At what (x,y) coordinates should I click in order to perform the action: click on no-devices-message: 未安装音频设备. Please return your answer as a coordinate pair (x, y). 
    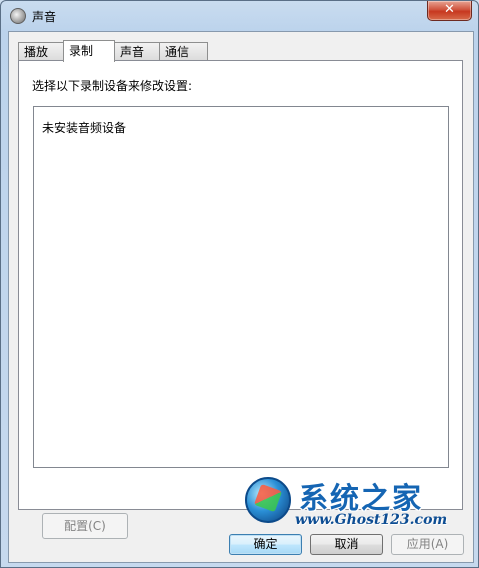
    Looking at the image, I should click on (84, 128).